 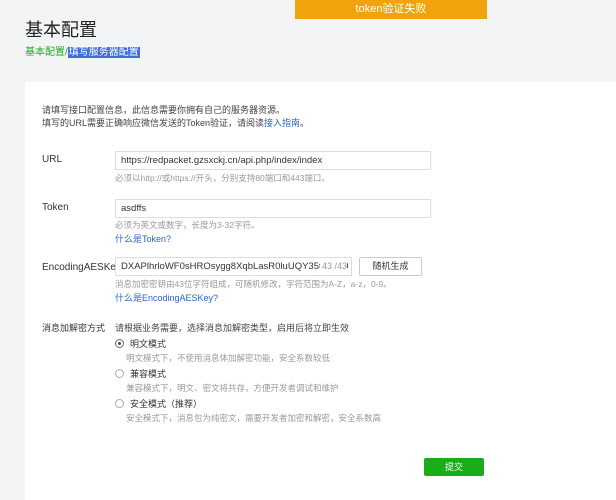 What do you see at coordinates (390, 266) in the screenshot?
I see `random-generate-button: 随机生成` at bounding box center [390, 266].